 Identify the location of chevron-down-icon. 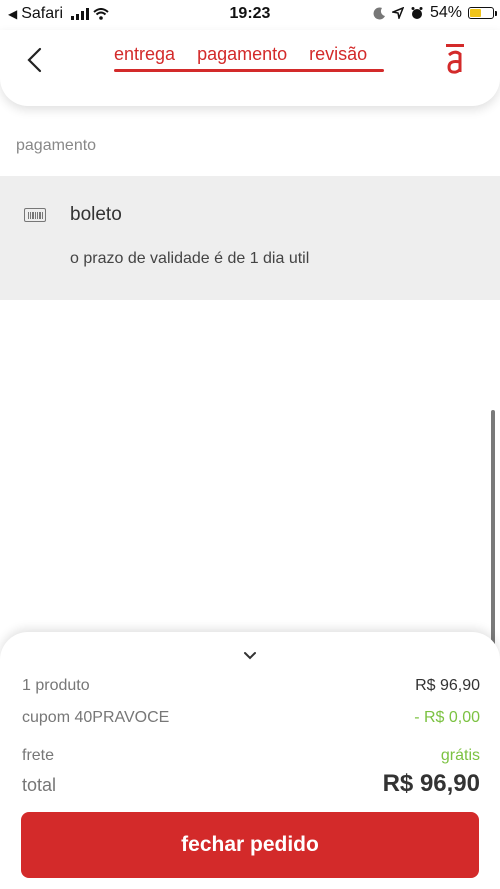
(250, 656).